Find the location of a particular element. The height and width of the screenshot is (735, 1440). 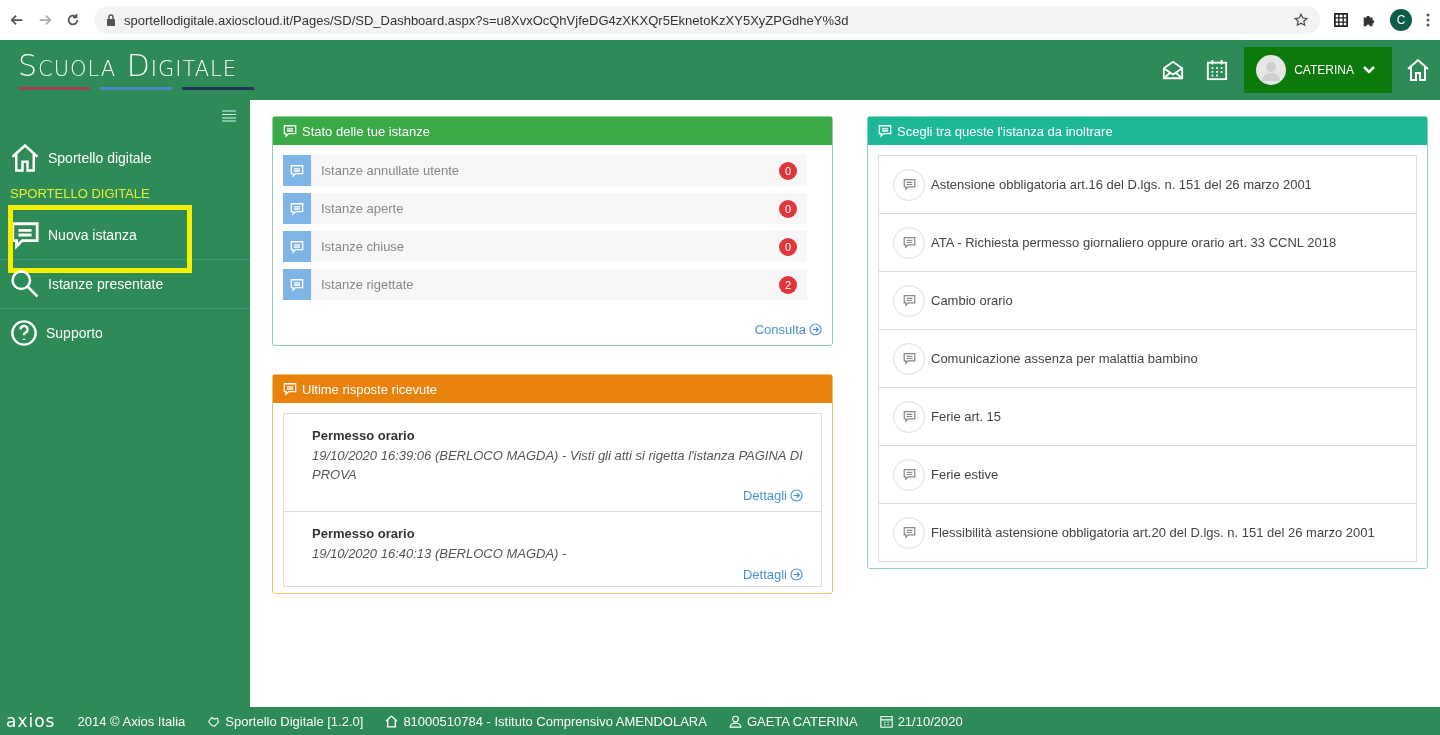

request-type-item: Ferie estive is located at coordinates (1147, 475).